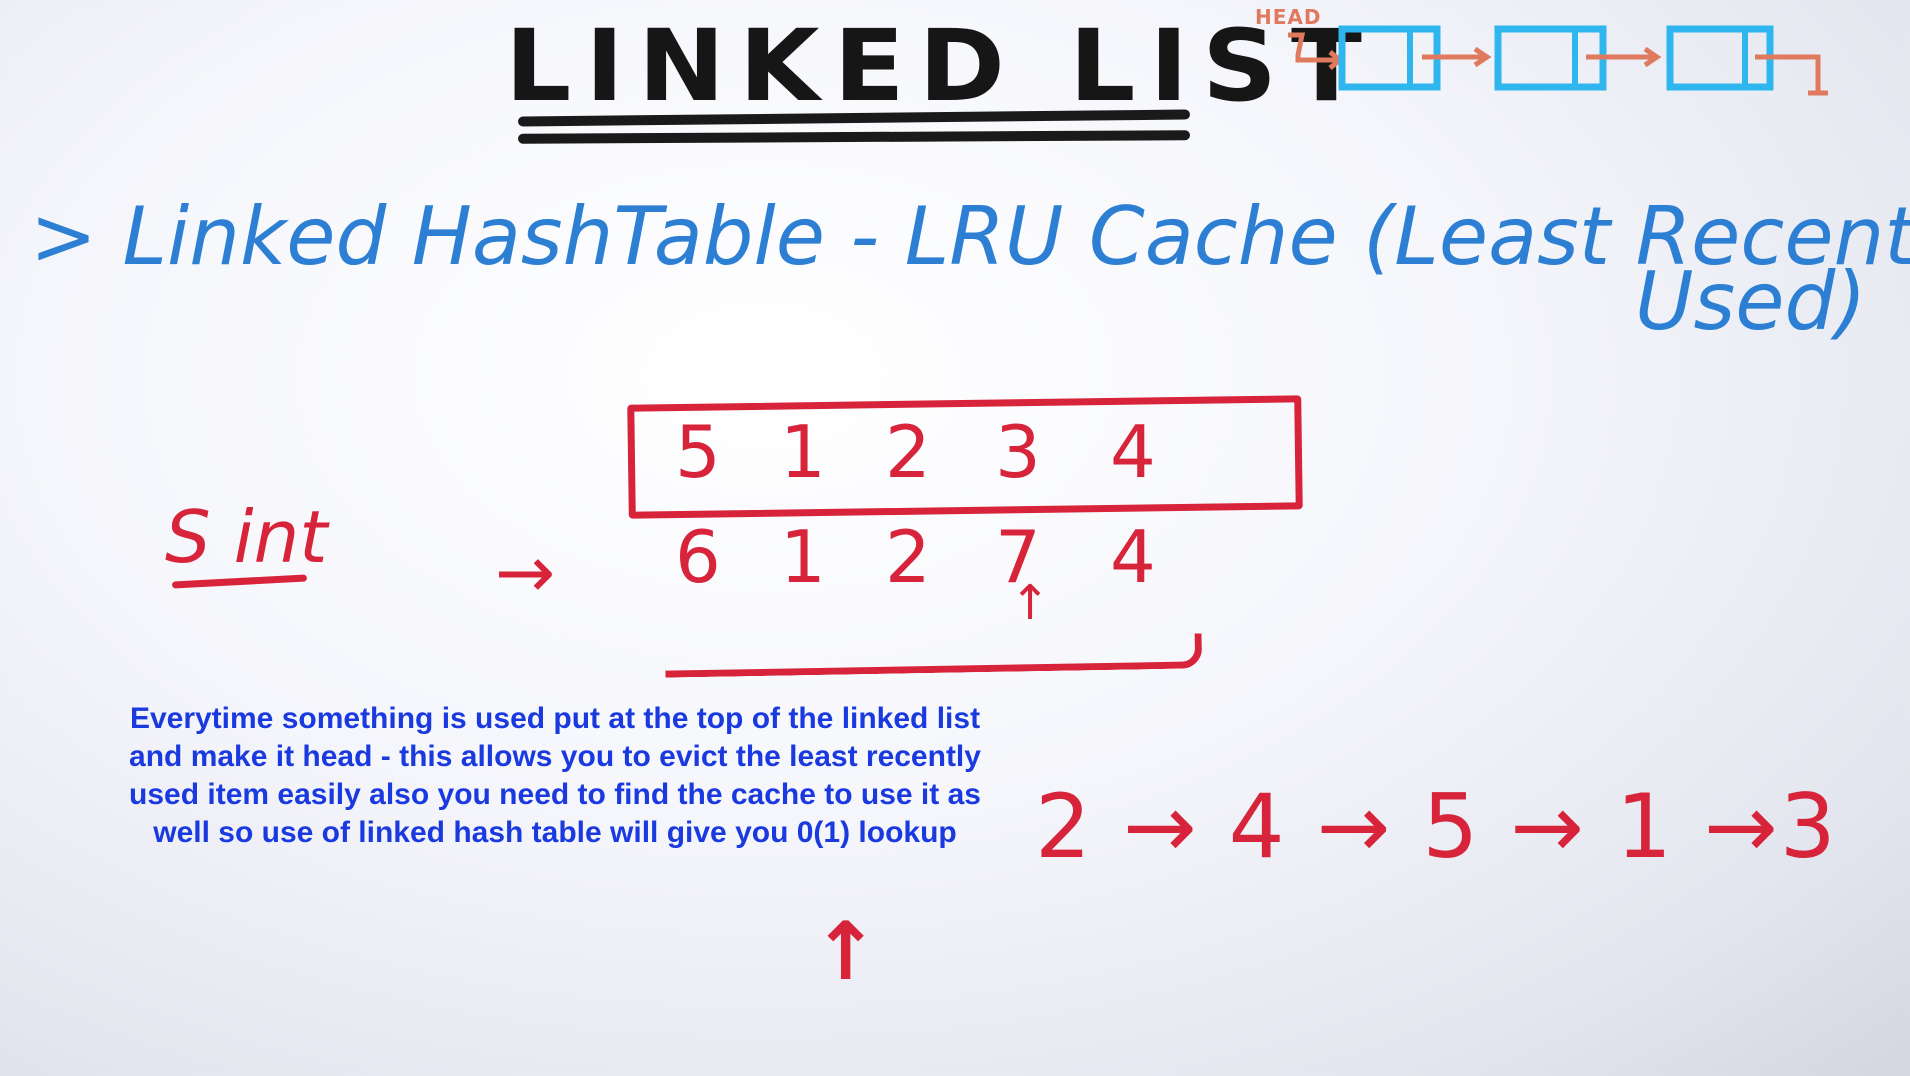 Image resolution: width=1910 pixels, height=1076 pixels. I want to click on title-underline, so click(854, 137).